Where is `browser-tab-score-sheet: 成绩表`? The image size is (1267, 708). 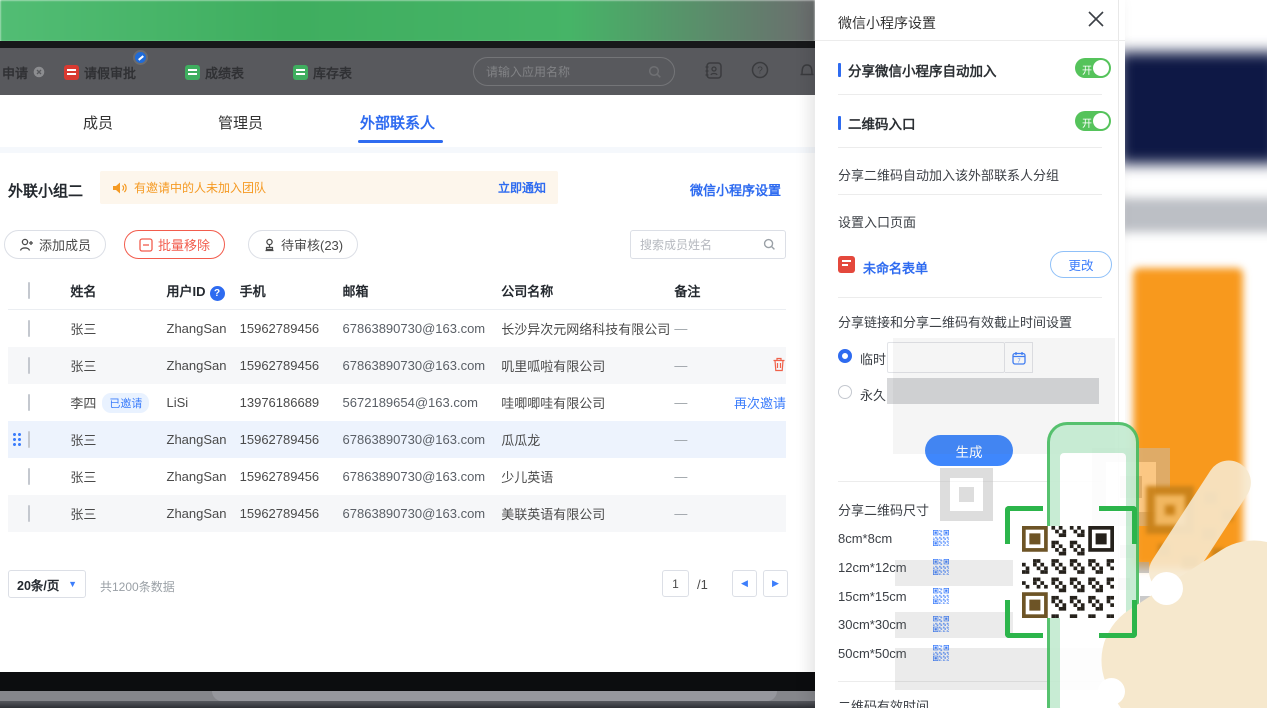 browser-tab-score-sheet: 成绩表 is located at coordinates (214, 72).